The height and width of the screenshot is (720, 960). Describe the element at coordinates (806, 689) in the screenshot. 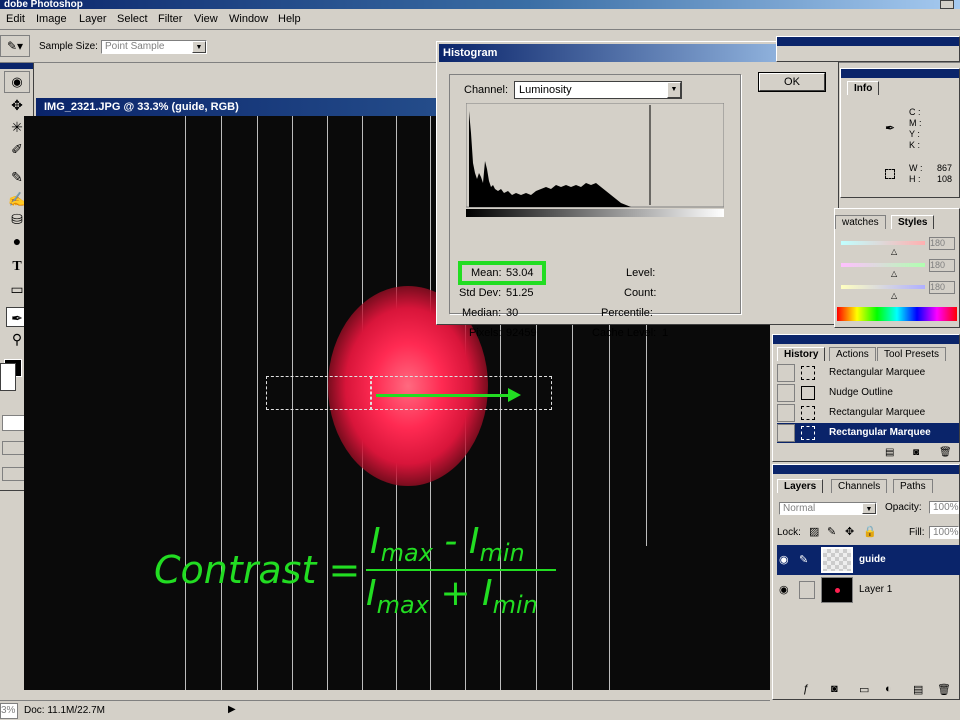

I see `layer-style-icon: ƒ` at that location.